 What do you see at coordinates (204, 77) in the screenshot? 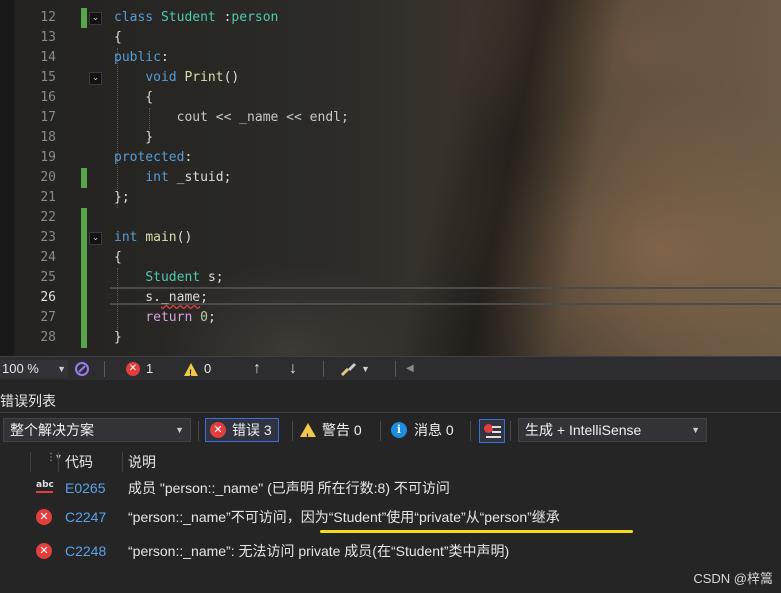
I see `code-token: Print` at bounding box center [204, 77].